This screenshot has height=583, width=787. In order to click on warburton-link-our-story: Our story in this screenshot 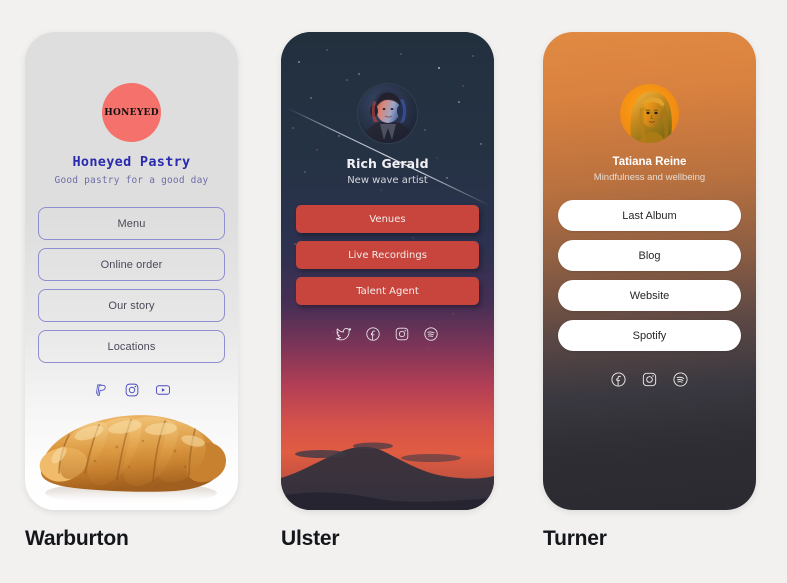, I will do `click(131, 305)`.